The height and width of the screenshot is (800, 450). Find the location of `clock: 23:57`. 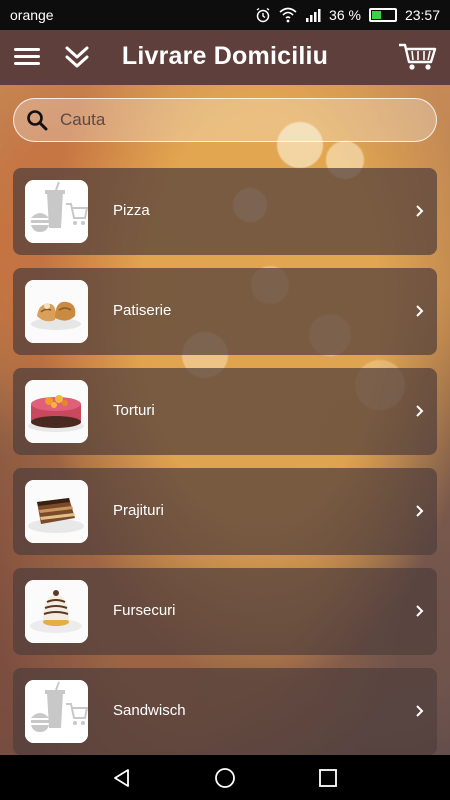

clock: 23:57 is located at coordinates (422, 15).